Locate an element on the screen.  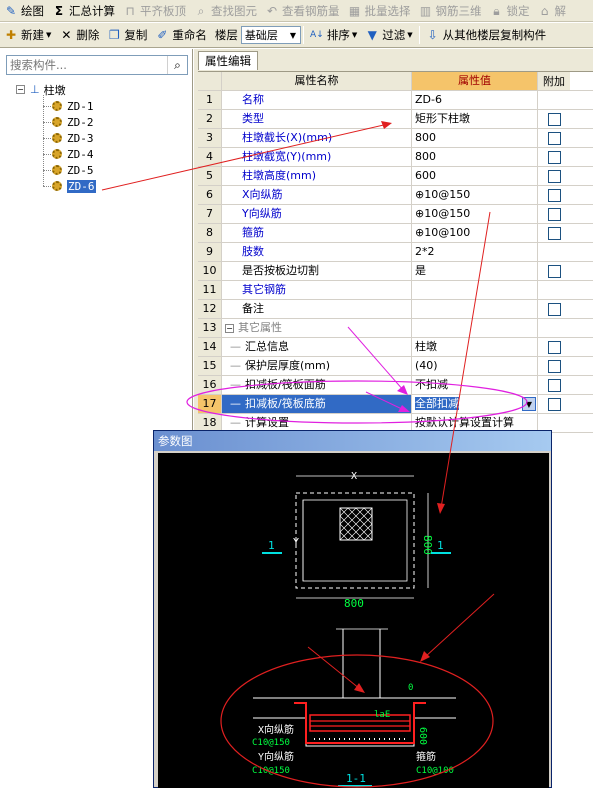
copy-from-floor-button: ⇩ 从其他楼层复制构件 is located at coordinates (486, 35).